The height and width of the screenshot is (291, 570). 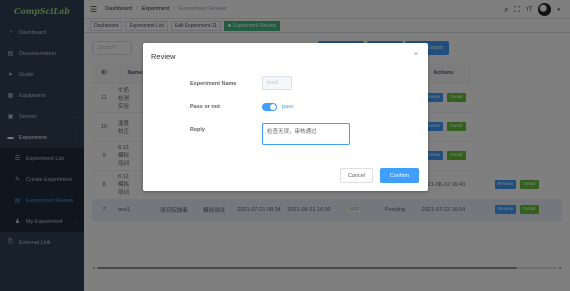 What do you see at coordinates (269, 107) in the screenshot?
I see `pass-switch` at bounding box center [269, 107].